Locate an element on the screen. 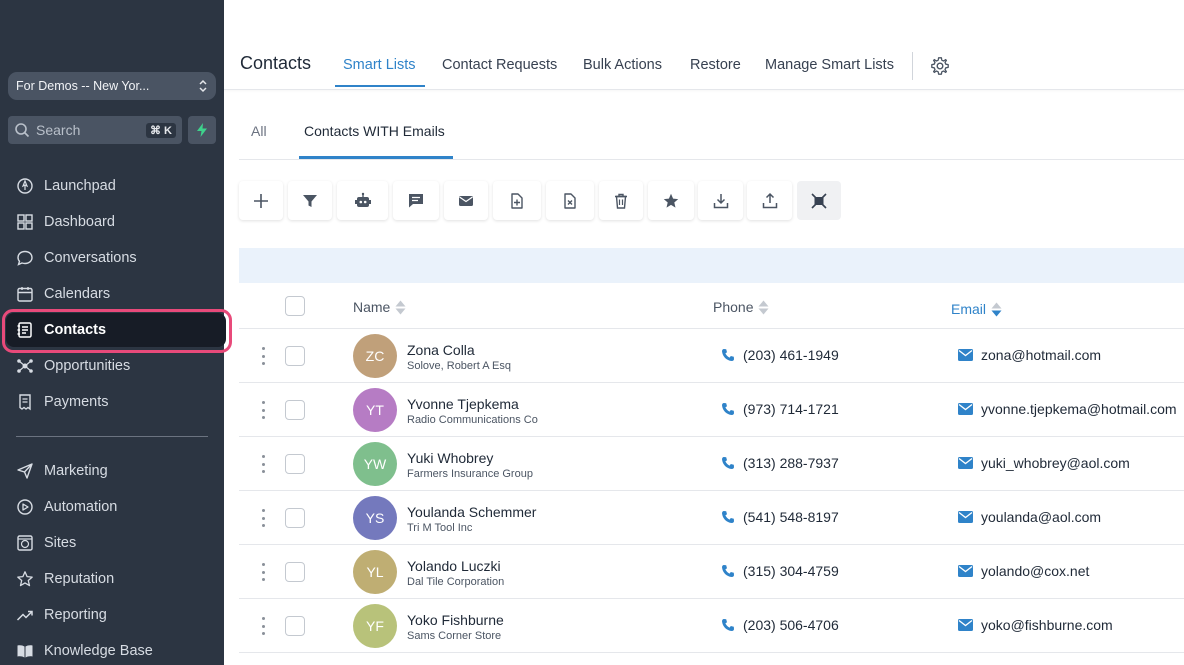 Image resolution: width=1184 pixels, height=665 pixels. review-request-button is located at coordinates (671, 200).